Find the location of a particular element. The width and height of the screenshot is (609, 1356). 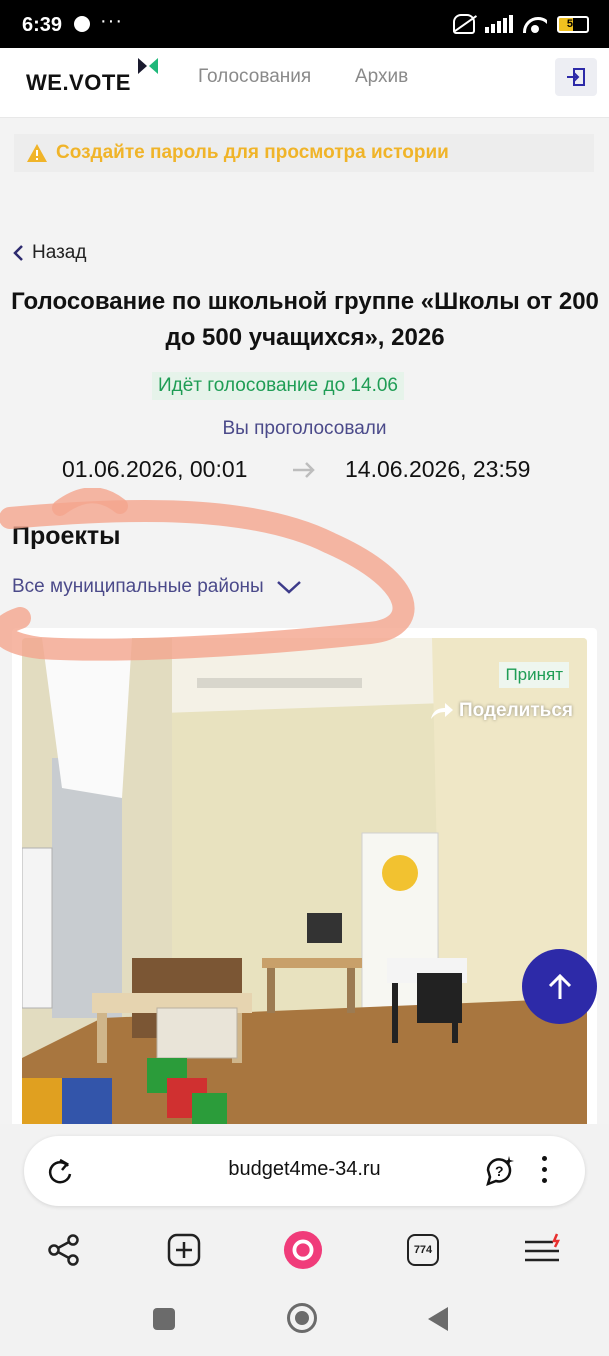

status-bar: 6:39 ··· 50 is located at coordinates (304, 24).